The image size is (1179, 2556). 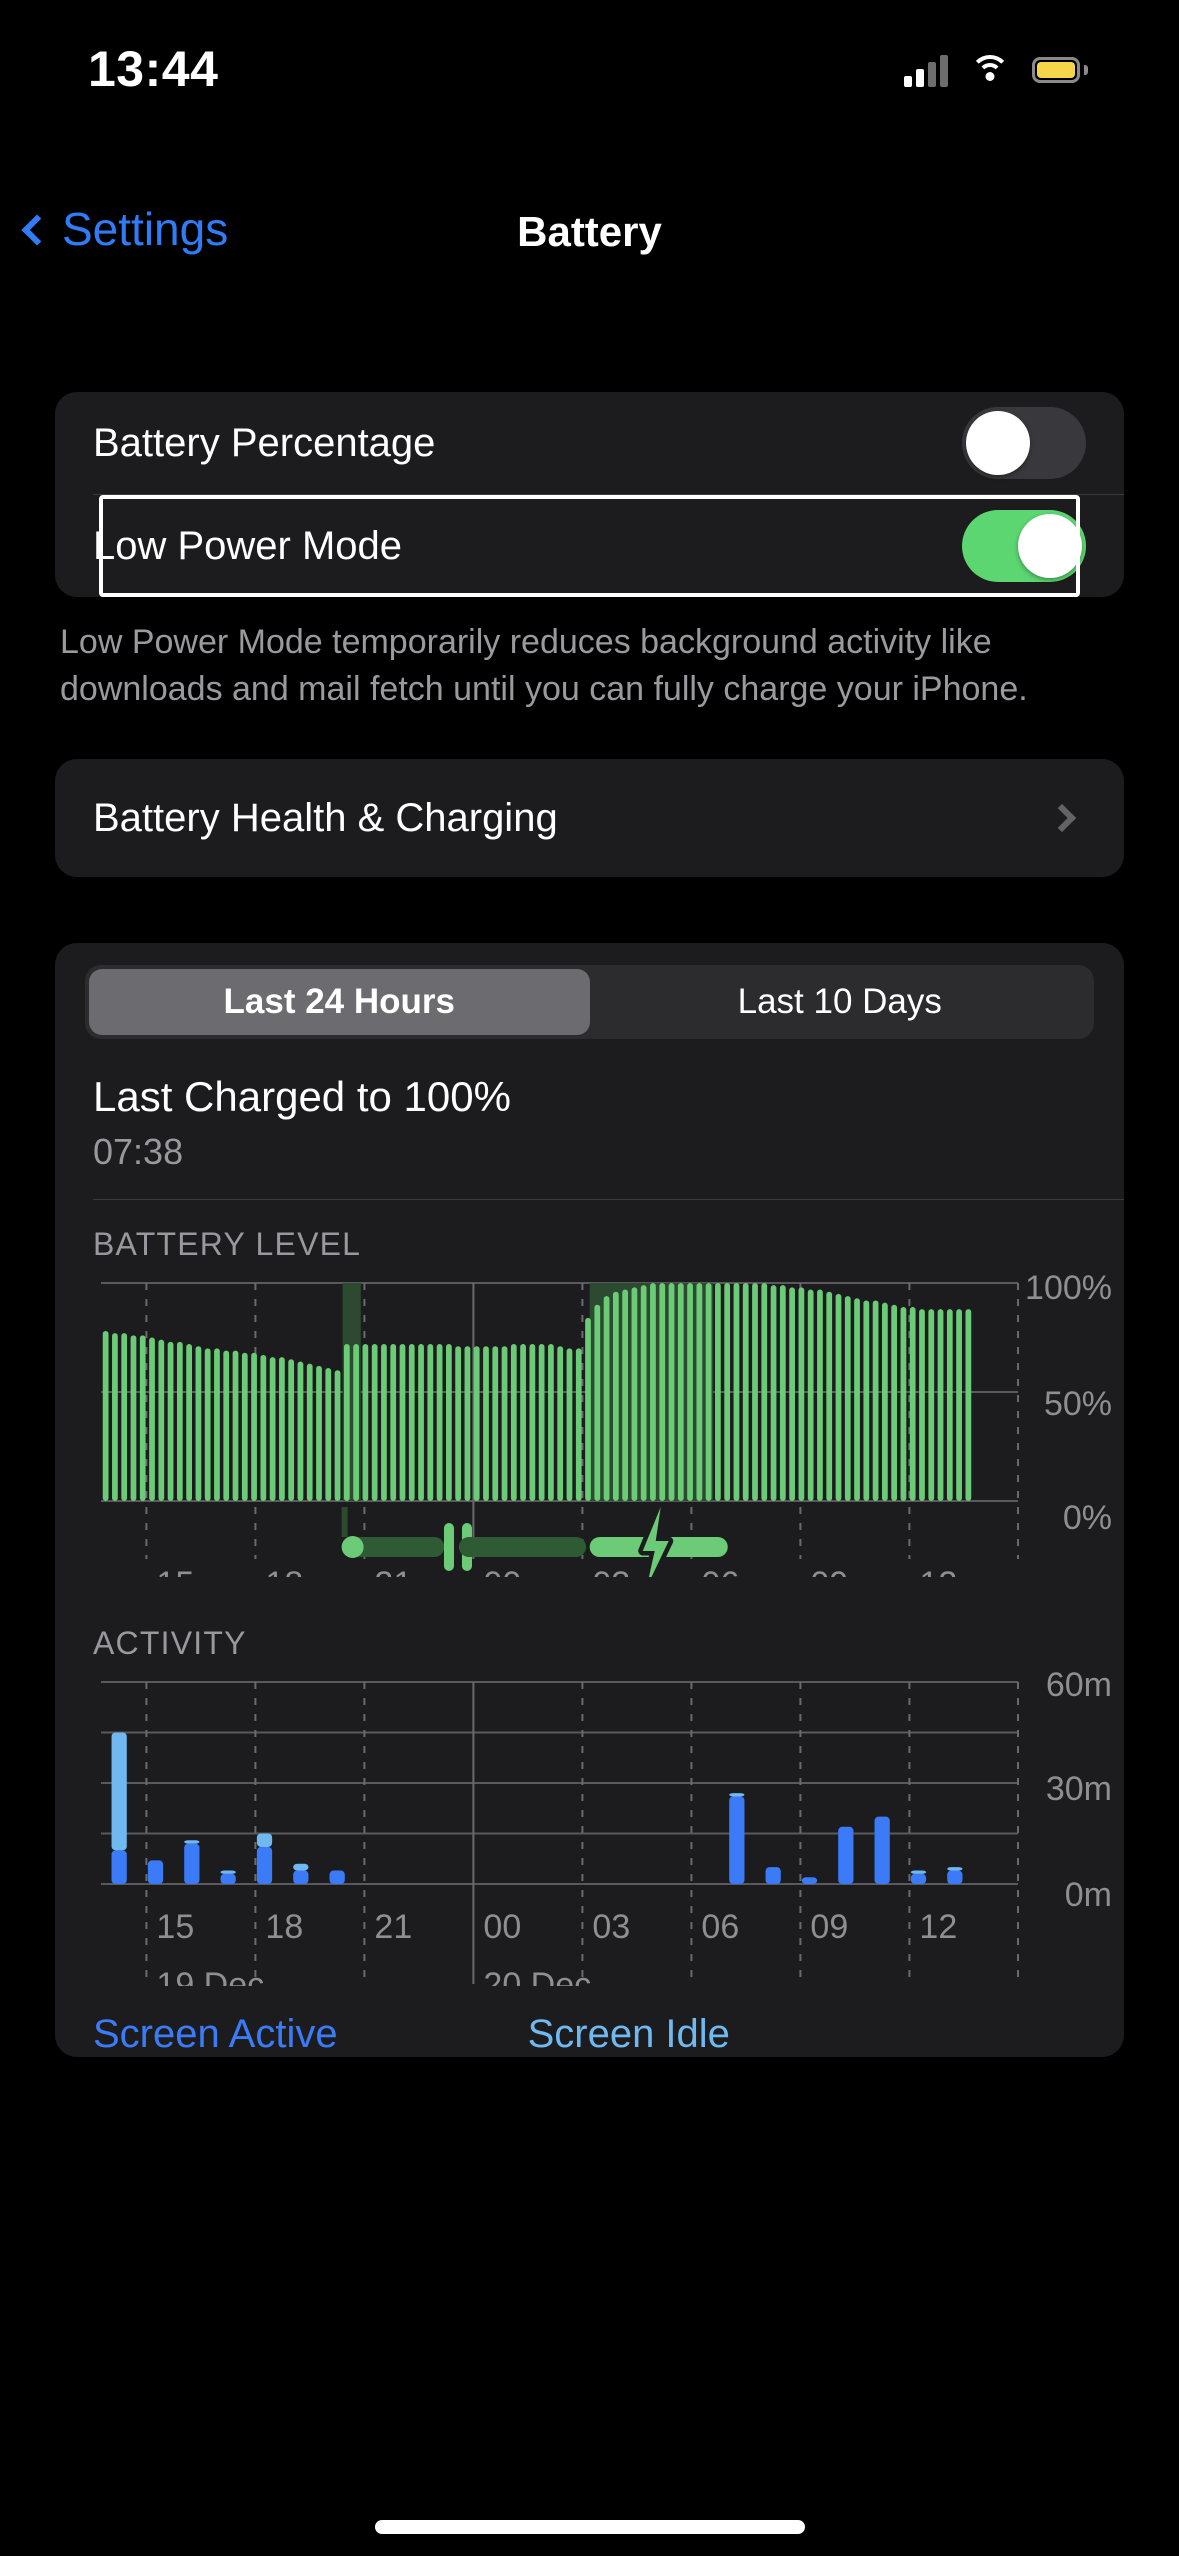 I want to click on activity-ytick-60: 60m, so click(x=1078, y=1685).